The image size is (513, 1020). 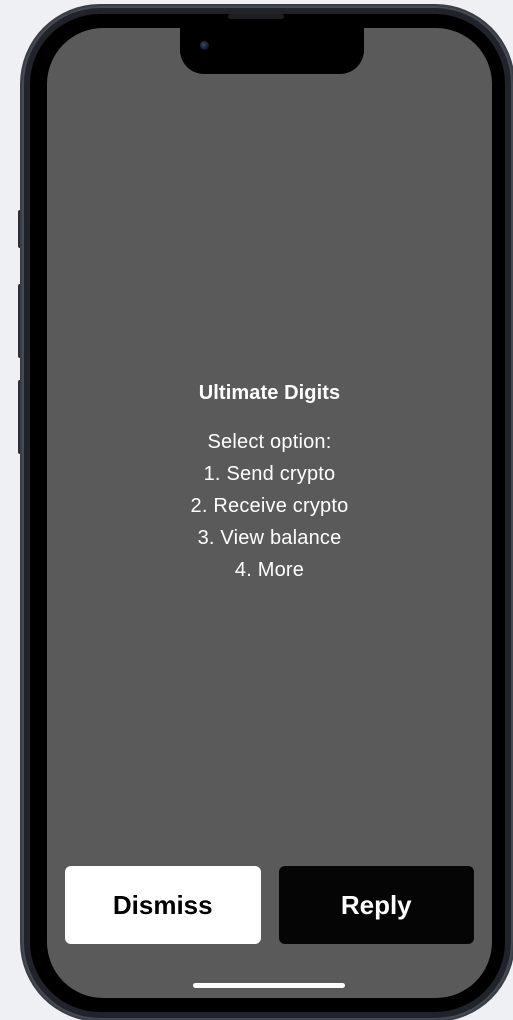 What do you see at coordinates (269, 985) in the screenshot?
I see `home-indicator` at bounding box center [269, 985].